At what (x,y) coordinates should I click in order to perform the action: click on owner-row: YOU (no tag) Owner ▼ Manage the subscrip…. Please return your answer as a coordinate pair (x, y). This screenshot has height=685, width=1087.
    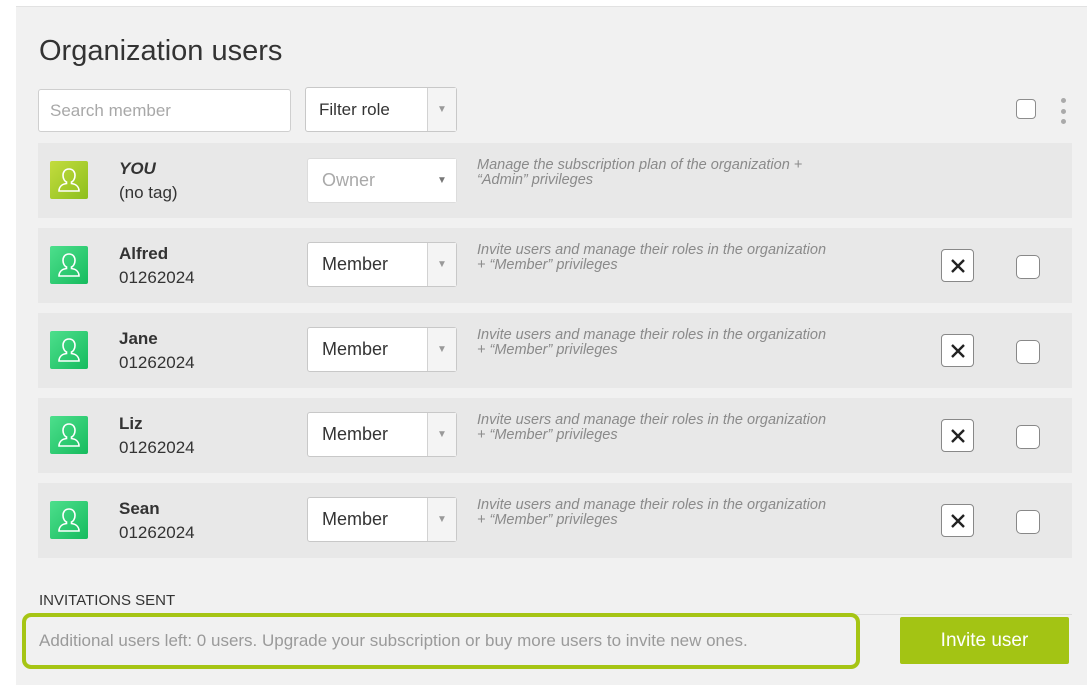
    Looking at the image, I should click on (555, 180).